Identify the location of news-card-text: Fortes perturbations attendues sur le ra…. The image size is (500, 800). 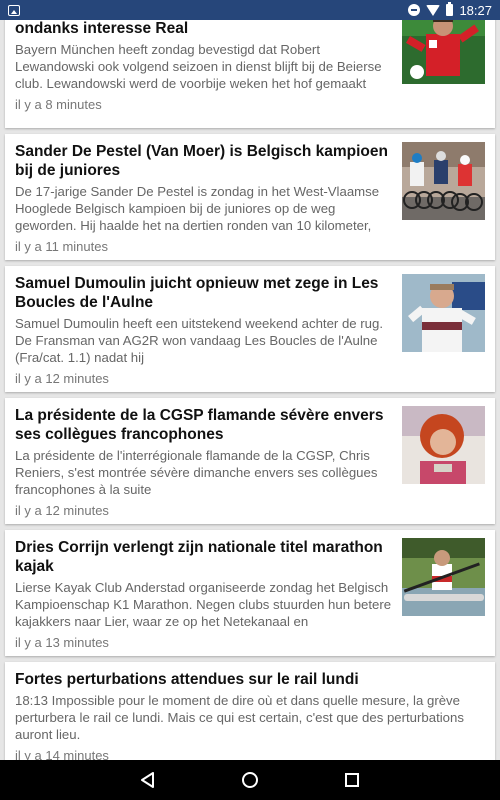
(250, 716).